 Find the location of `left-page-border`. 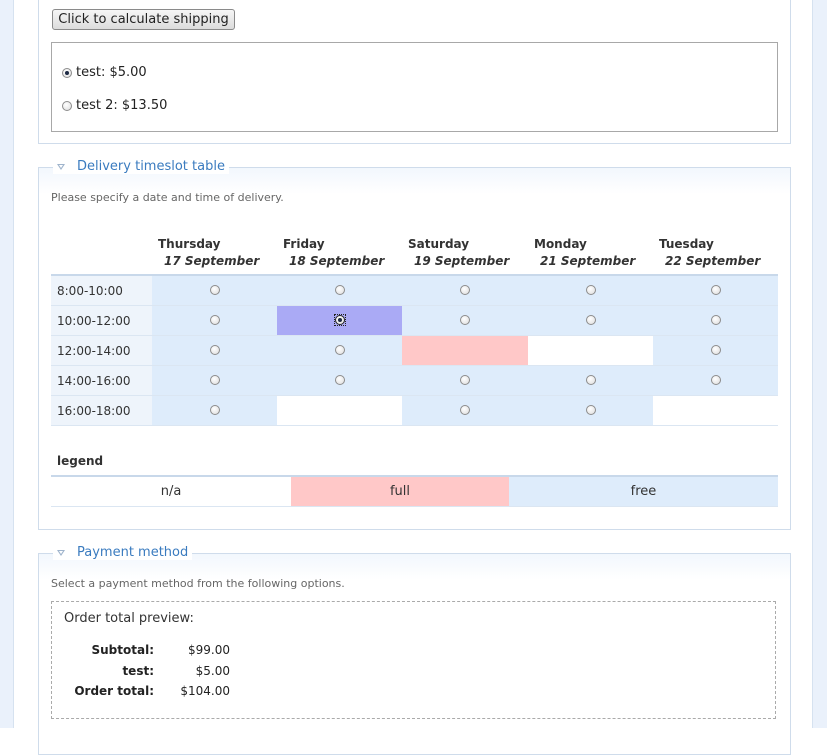

left-page-border is located at coordinates (7, 364).